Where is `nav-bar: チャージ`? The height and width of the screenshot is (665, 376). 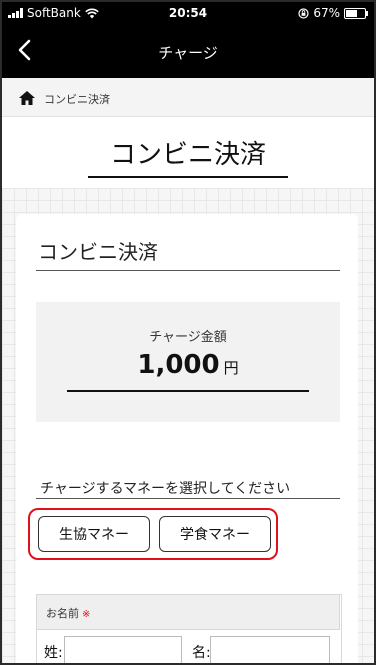 nav-bar: チャージ is located at coordinates (188, 51).